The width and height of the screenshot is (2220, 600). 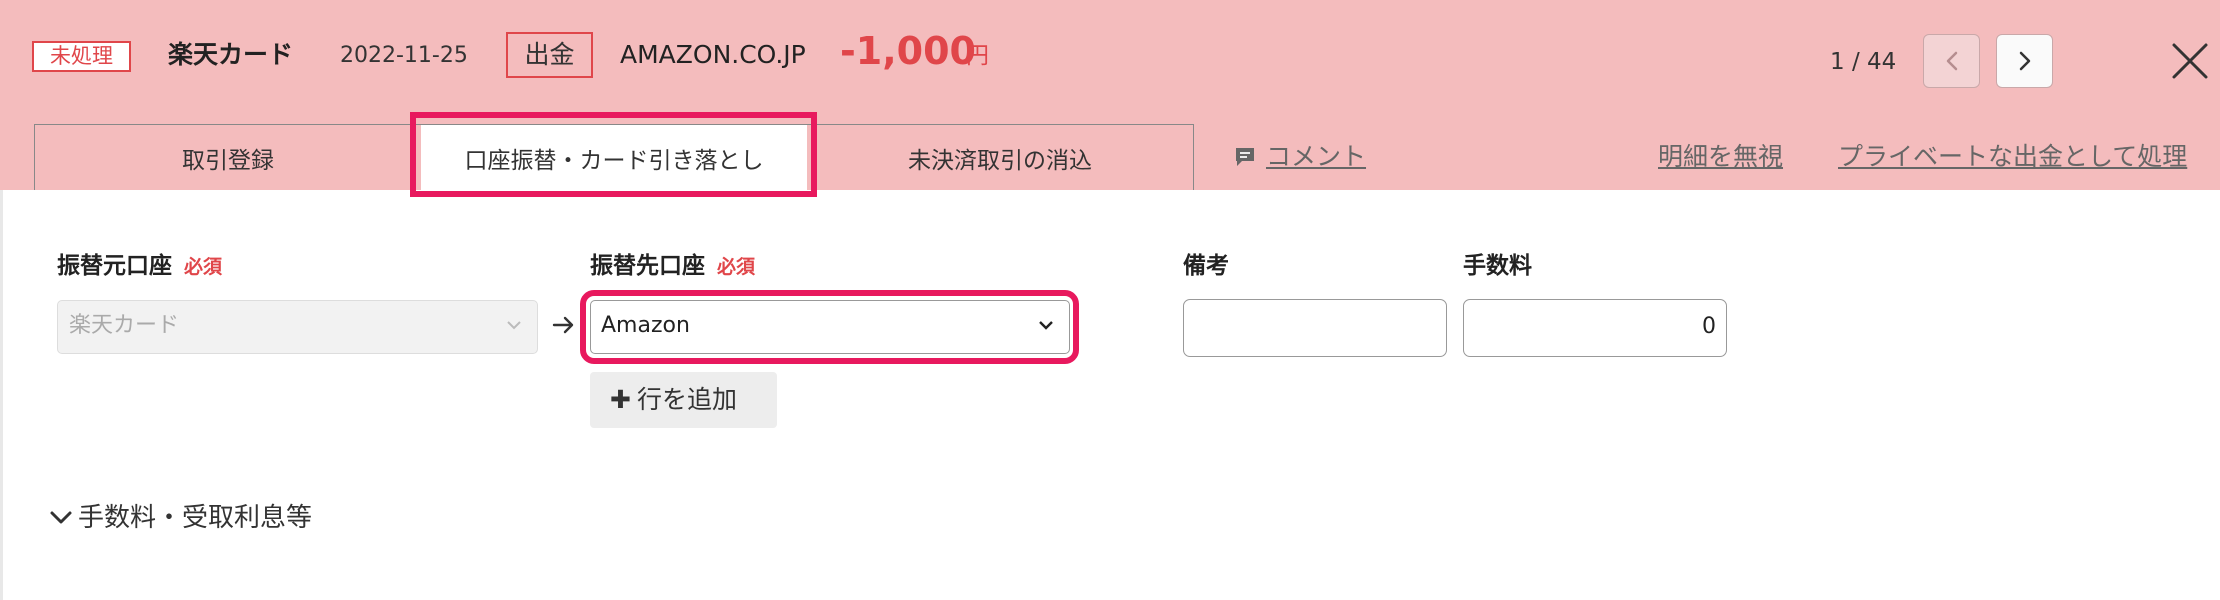 I want to click on panel-border, so click(x=1, y=395).